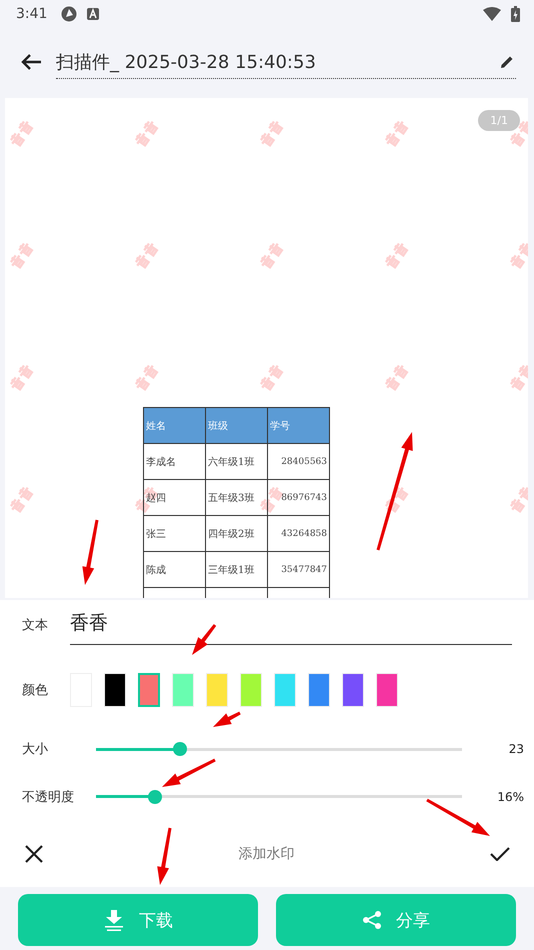 The height and width of the screenshot is (950, 534). I want to click on table-cell: 李成名, so click(175, 462).